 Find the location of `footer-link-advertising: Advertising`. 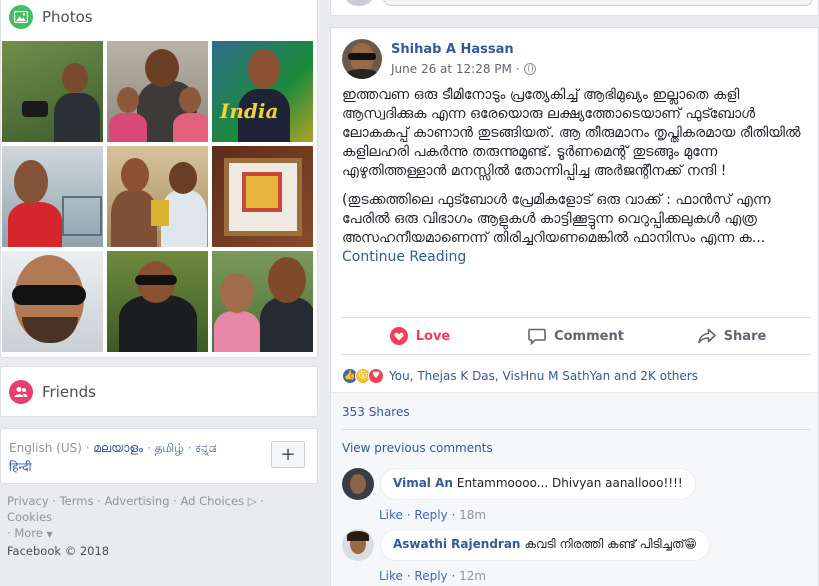

footer-link-advertising: Advertising is located at coordinates (136, 501).